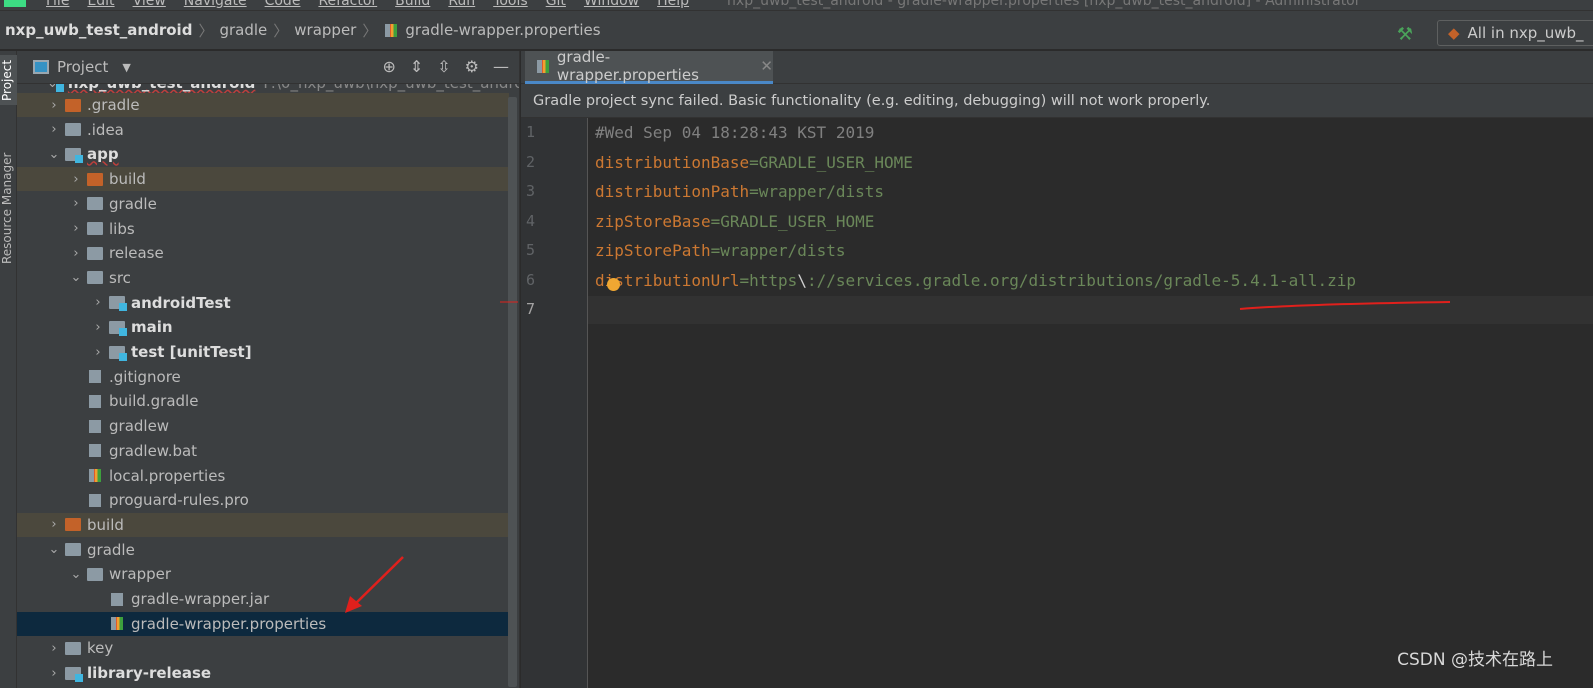 This screenshot has width=1593, height=688. I want to click on red-arrow-annotation, so click(377, 582).